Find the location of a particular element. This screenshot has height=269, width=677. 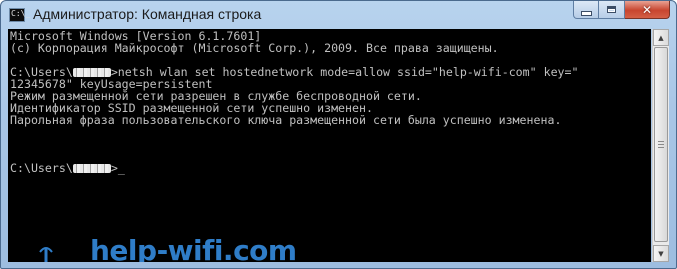

minimize-icon is located at coordinates (586, 13).